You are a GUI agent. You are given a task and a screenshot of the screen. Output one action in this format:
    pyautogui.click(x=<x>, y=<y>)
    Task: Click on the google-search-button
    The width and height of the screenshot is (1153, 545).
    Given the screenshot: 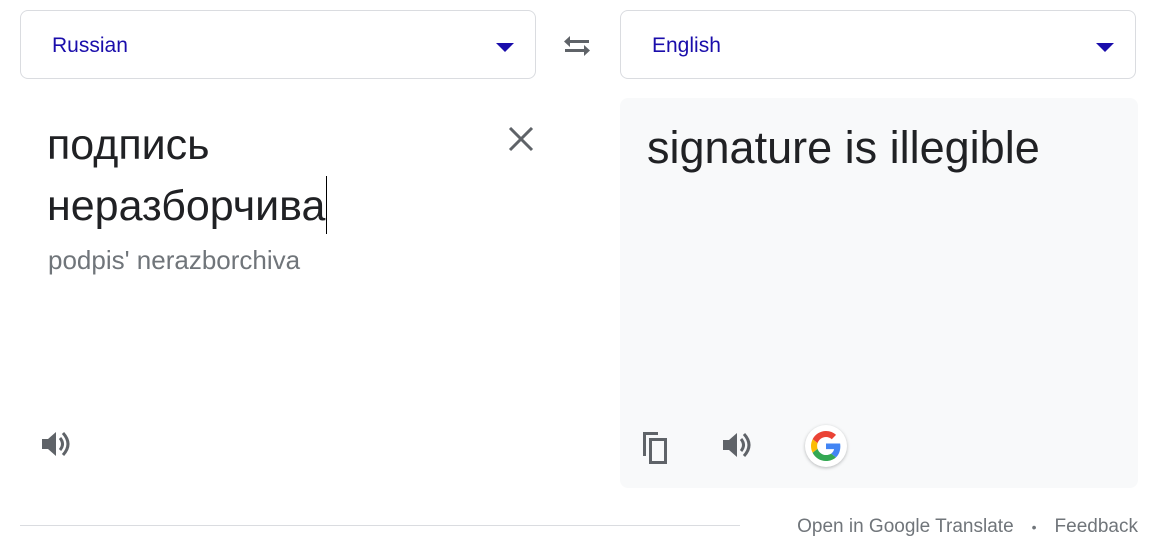 What is the action you would take?
    pyautogui.click(x=826, y=446)
    